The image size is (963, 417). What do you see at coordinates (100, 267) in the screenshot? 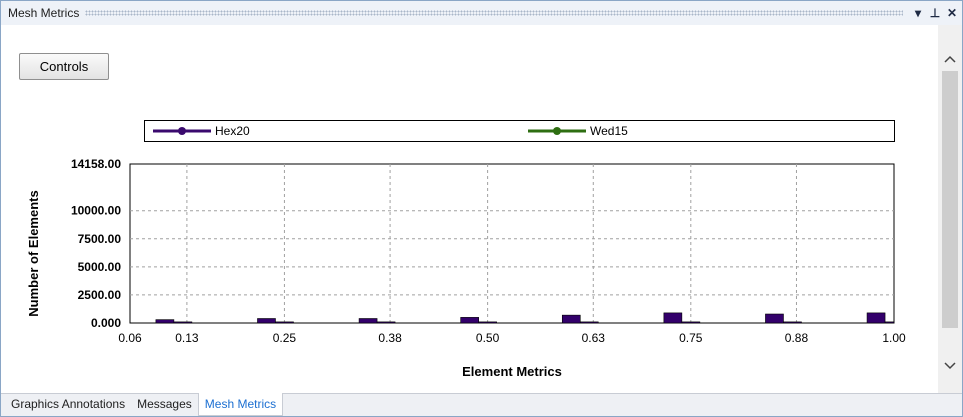
I see `y-tick-label: 5000.00` at bounding box center [100, 267].